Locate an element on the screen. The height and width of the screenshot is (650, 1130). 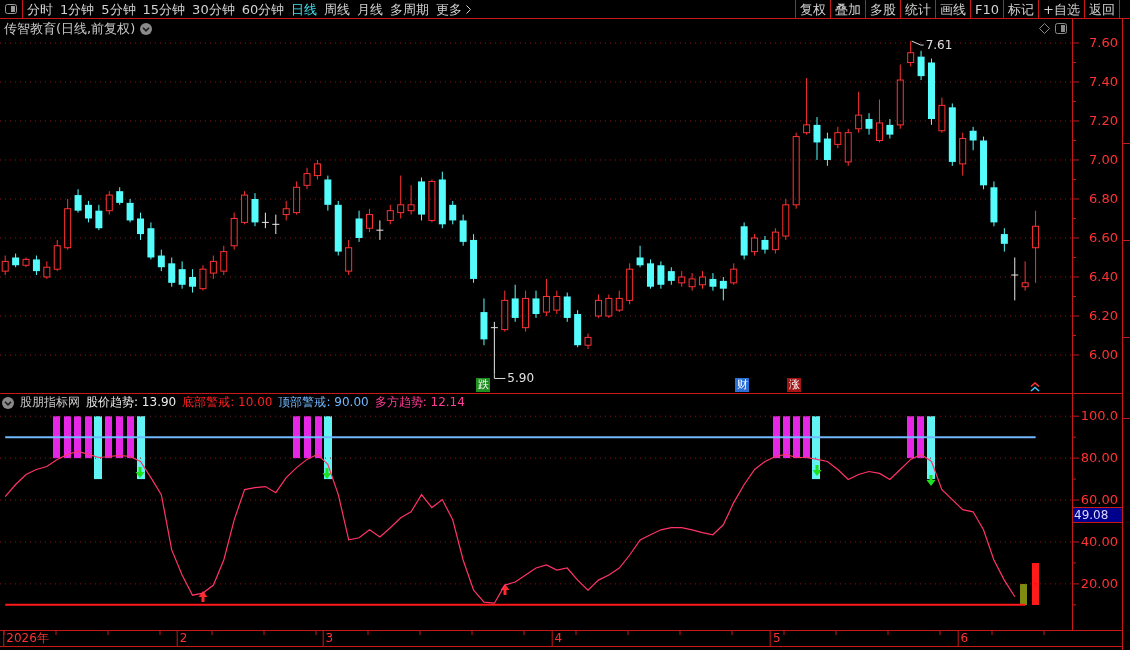
indicator-name: 股朋指标网 is located at coordinates (50, 402).